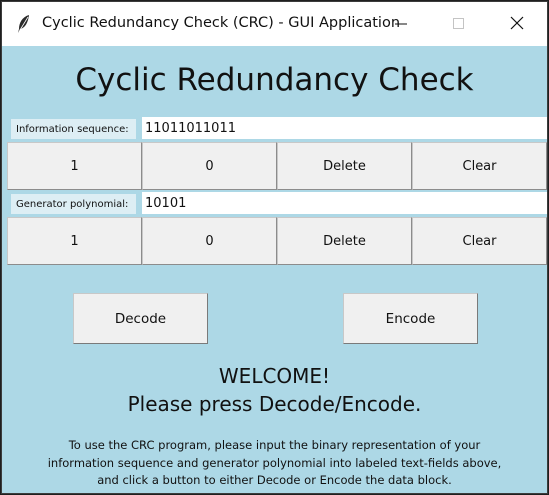 This screenshot has width=549, height=495. What do you see at coordinates (73, 204) in the screenshot?
I see `generator-polynomial-label: Generator polynomial:` at bounding box center [73, 204].